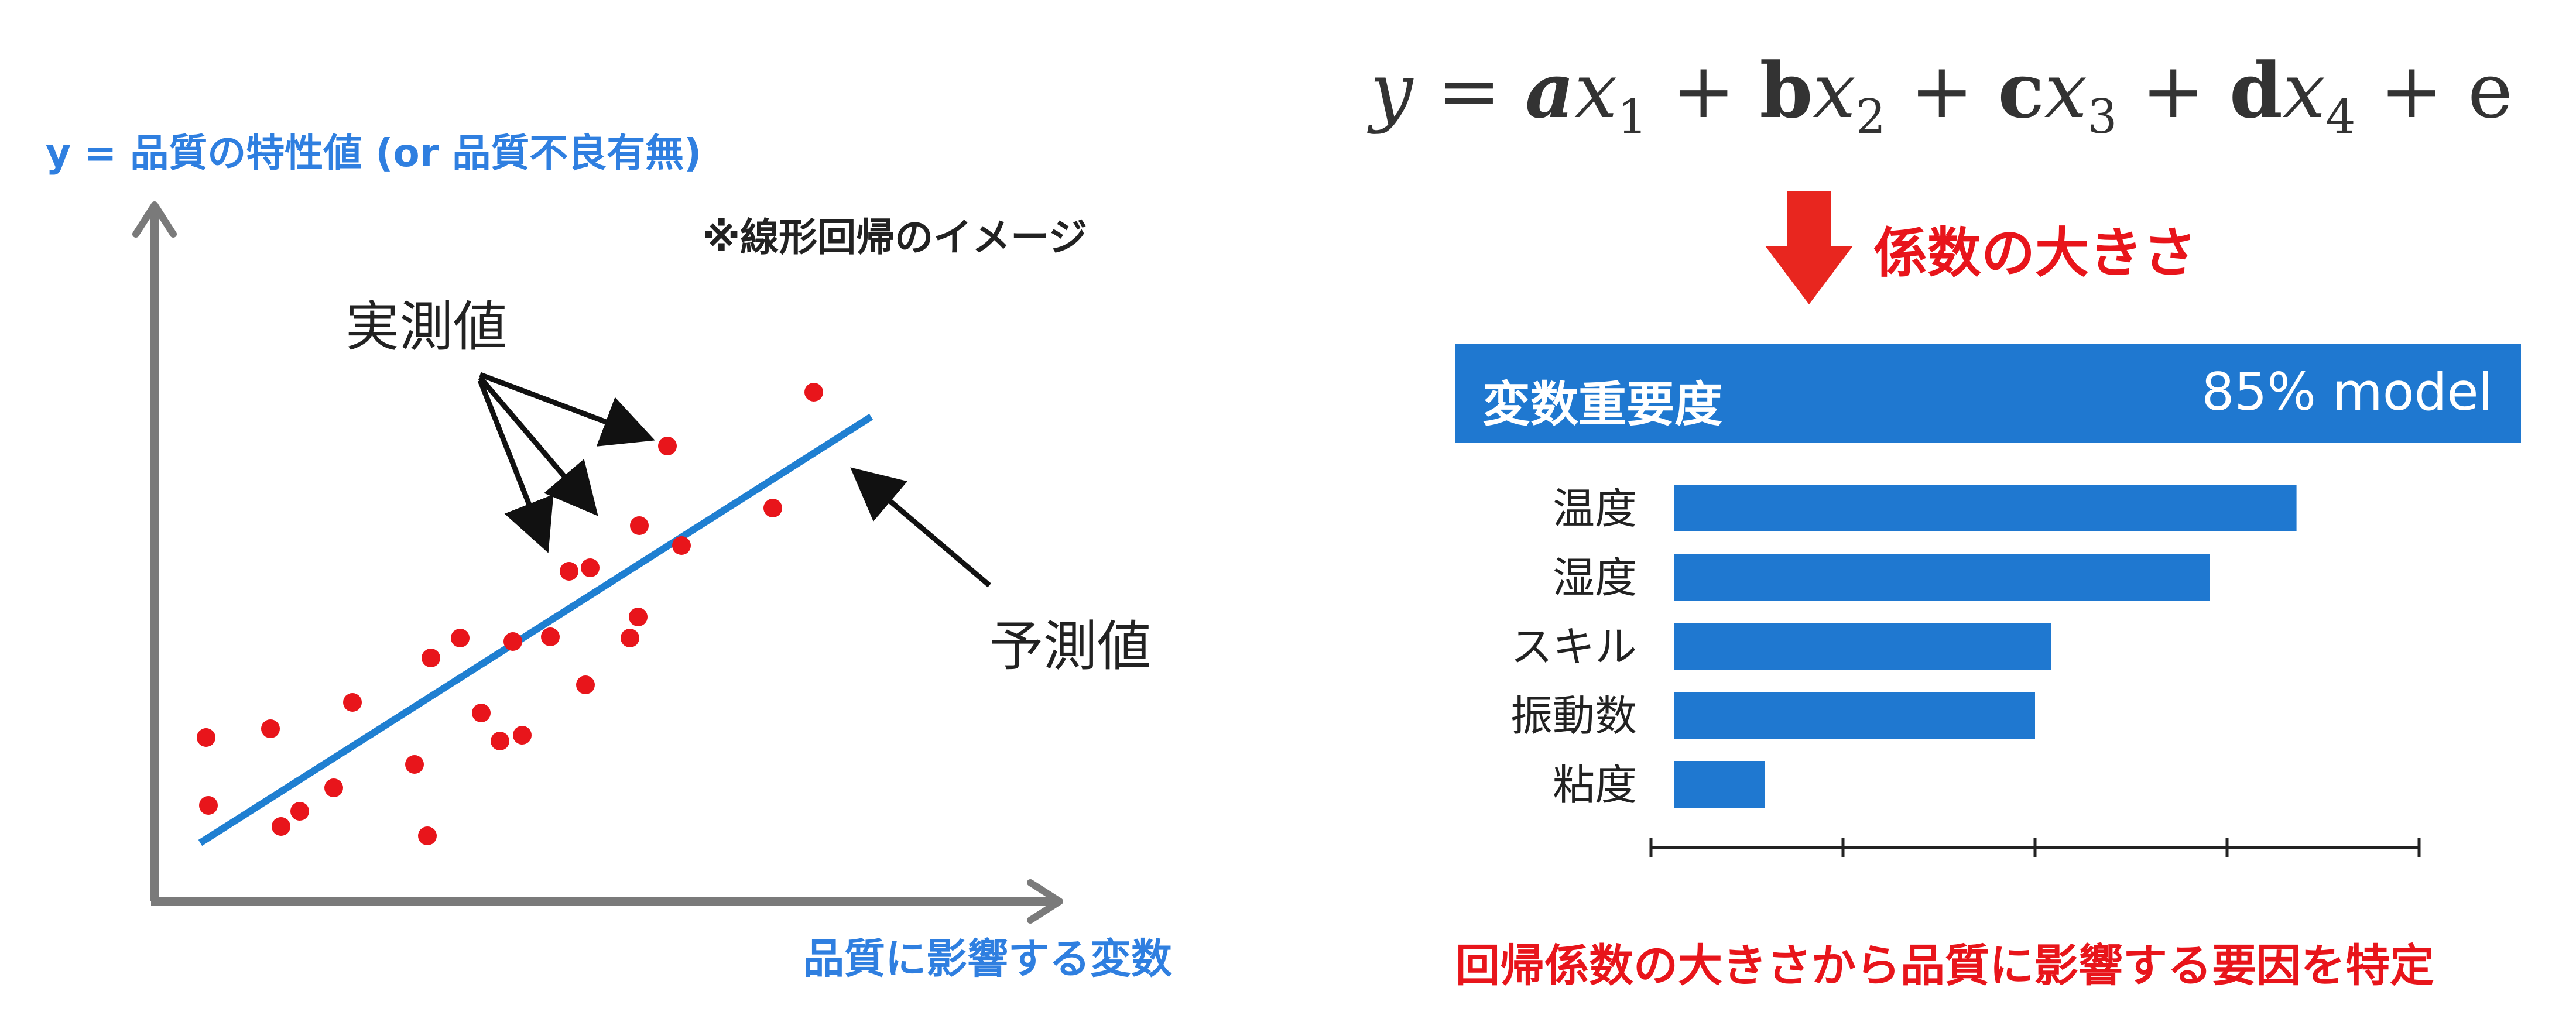 The image size is (2576, 1022). What do you see at coordinates (515, 466) in the screenshot?
I see `observed-callout-arrow` at bounding box center [515, 466].